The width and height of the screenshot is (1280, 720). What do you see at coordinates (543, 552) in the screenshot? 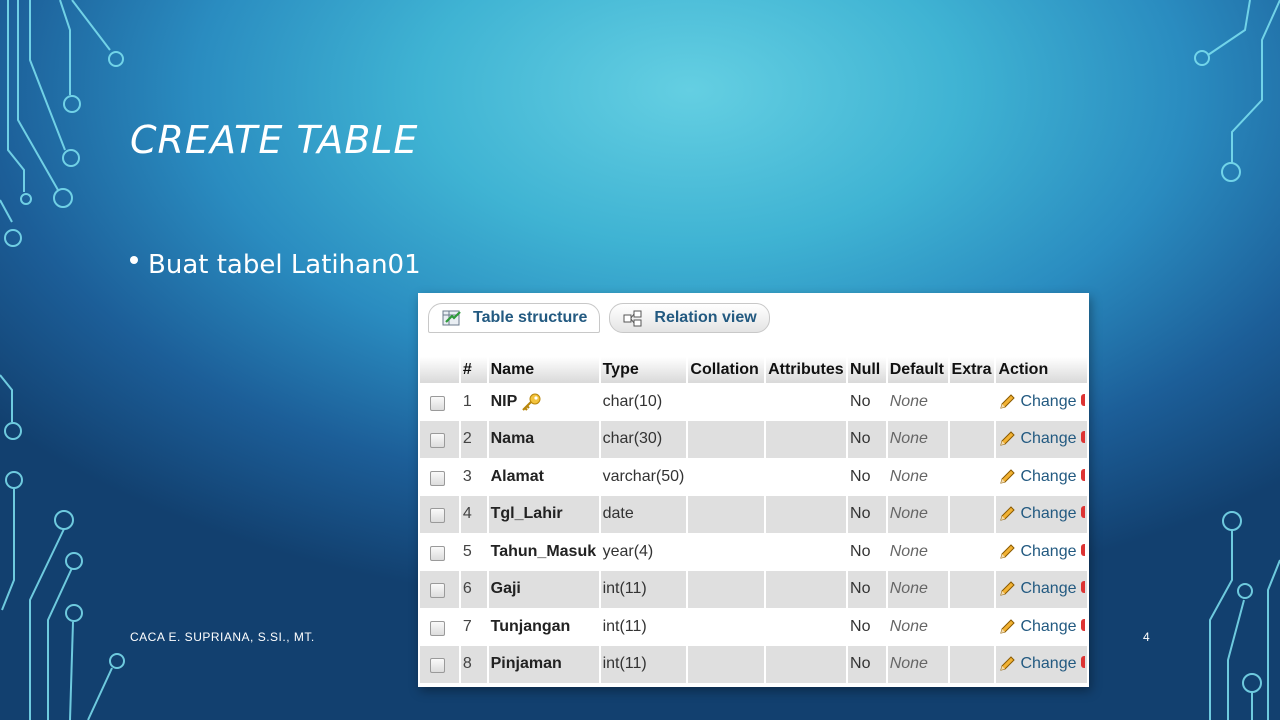
I see `field-name: Tahun_Masuk` at bounding box center [543, 552].